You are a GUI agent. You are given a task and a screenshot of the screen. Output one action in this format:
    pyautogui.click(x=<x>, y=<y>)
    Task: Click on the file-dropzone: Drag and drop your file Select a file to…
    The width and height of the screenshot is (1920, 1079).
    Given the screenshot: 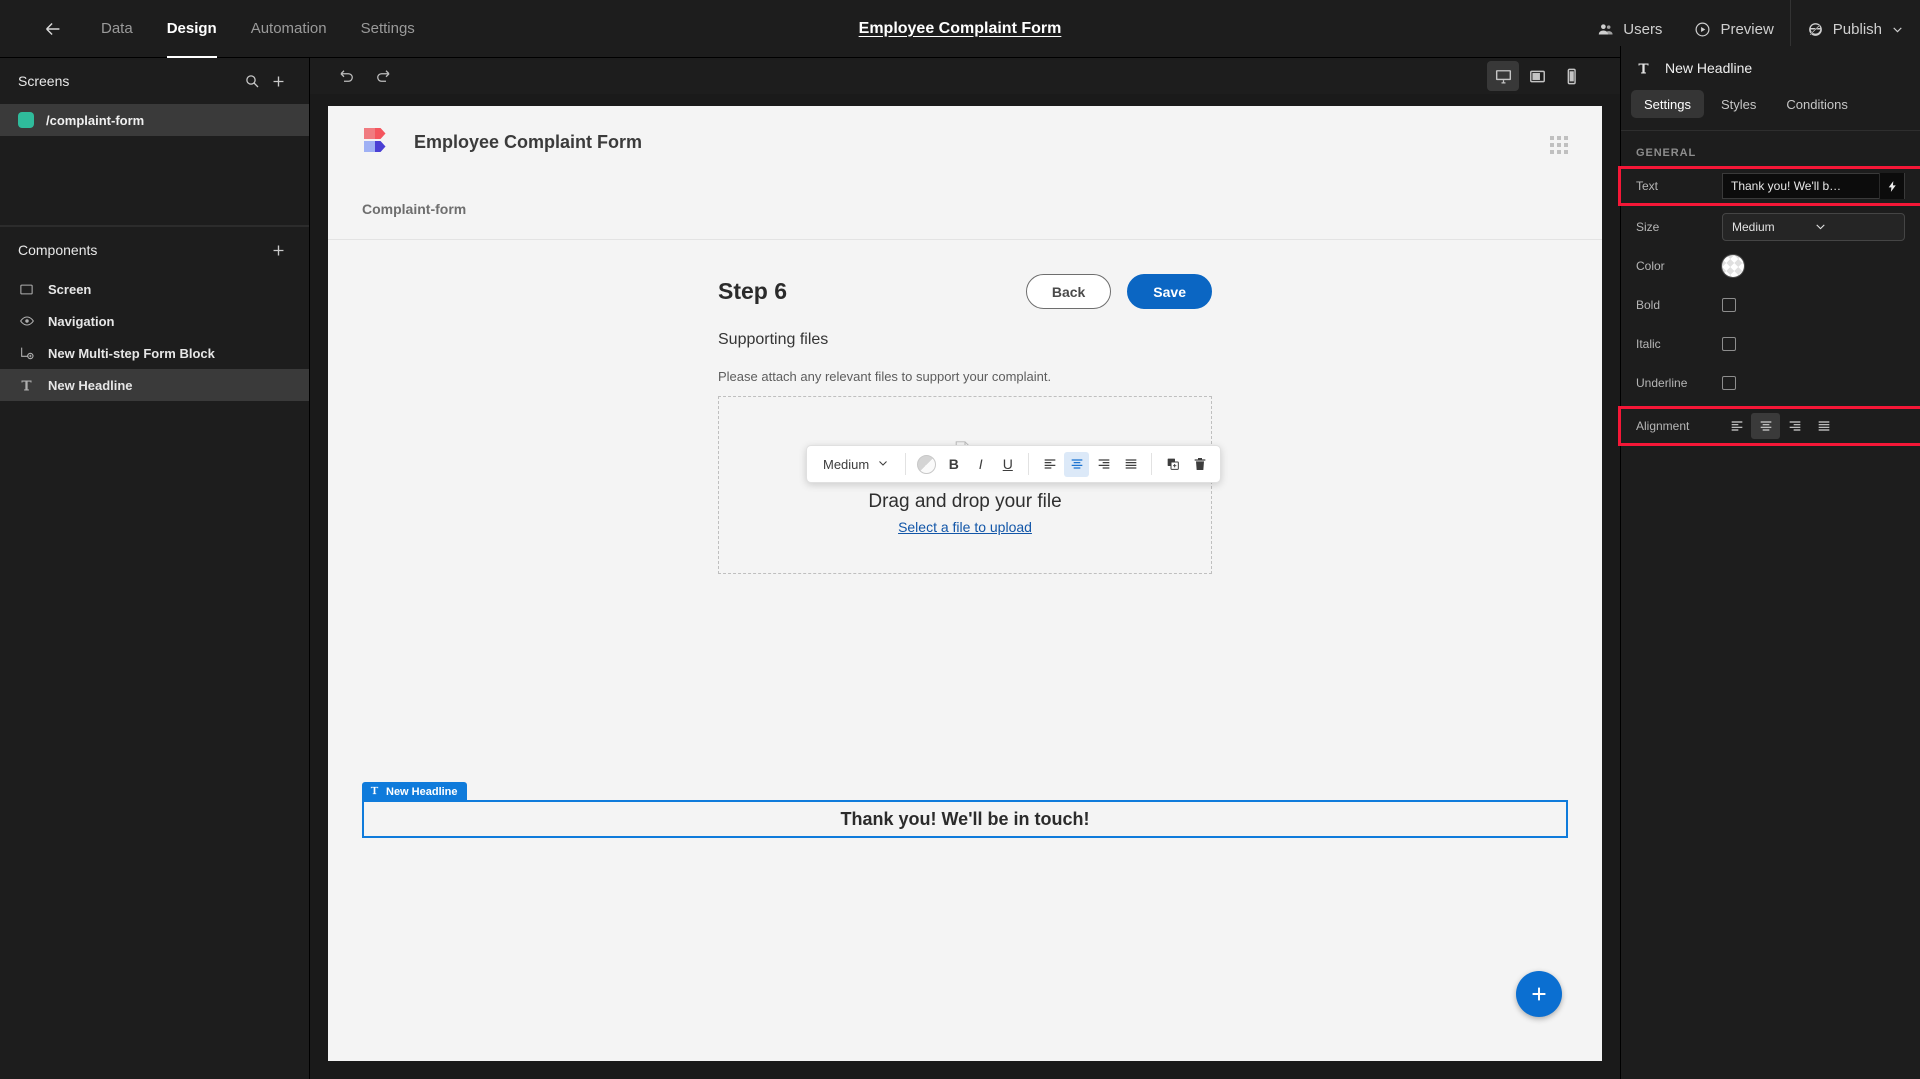 What is the action you would take?
    pyautogui.click(x=965, y=485)
    